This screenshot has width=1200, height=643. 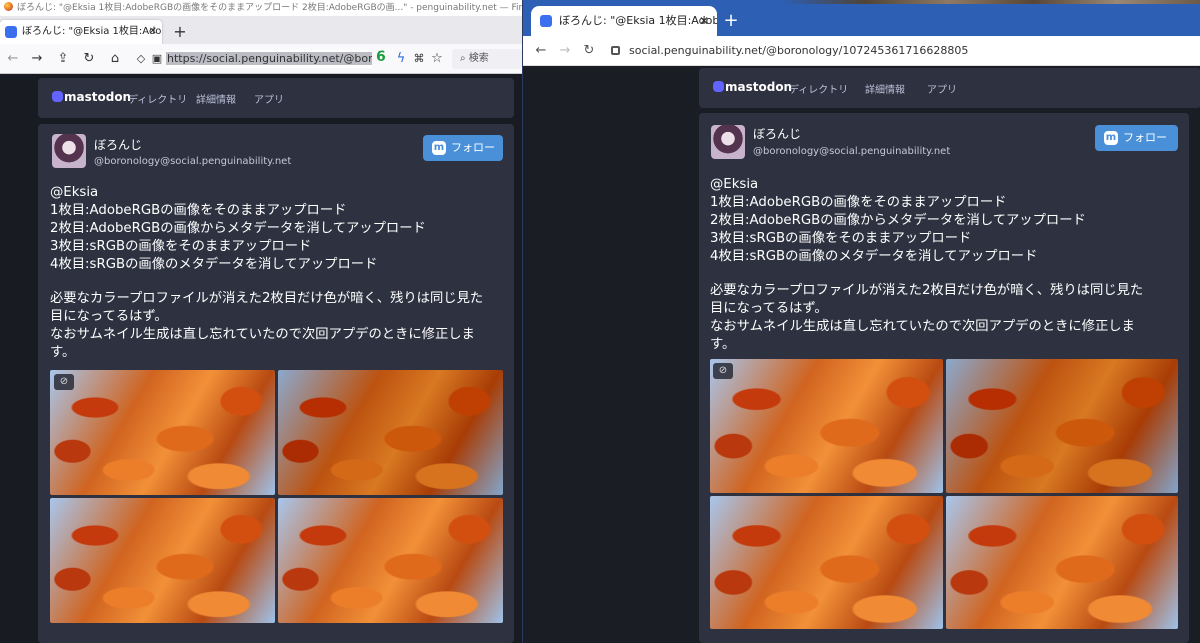 I want to click on lightning-icon: ϟ, so click(x=401, y=59).